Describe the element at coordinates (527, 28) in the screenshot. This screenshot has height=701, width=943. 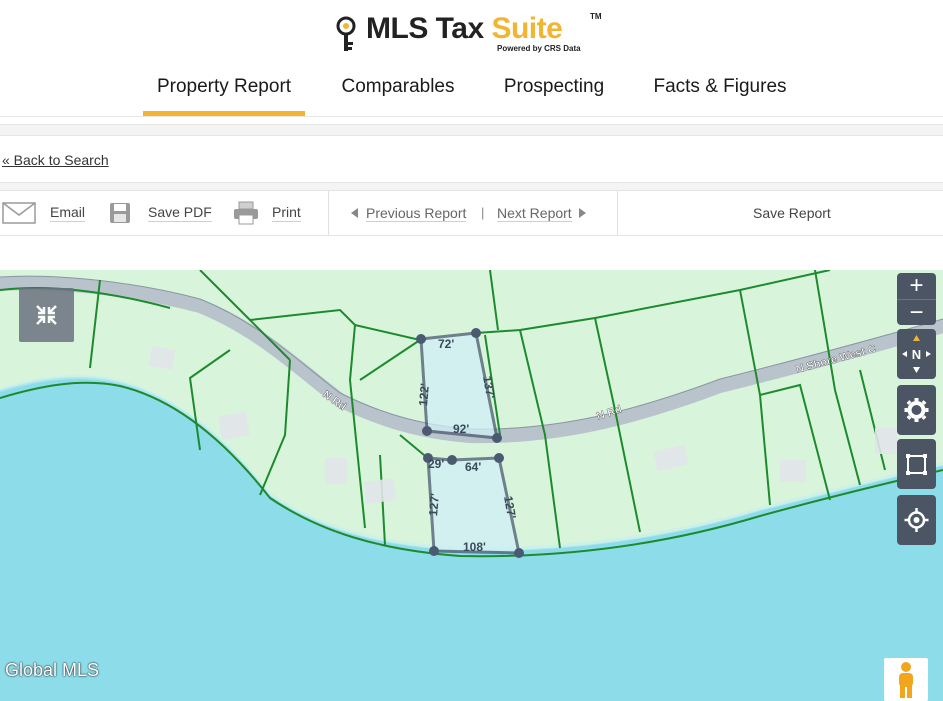
I see `brand-name-part2: Suite` at that location.